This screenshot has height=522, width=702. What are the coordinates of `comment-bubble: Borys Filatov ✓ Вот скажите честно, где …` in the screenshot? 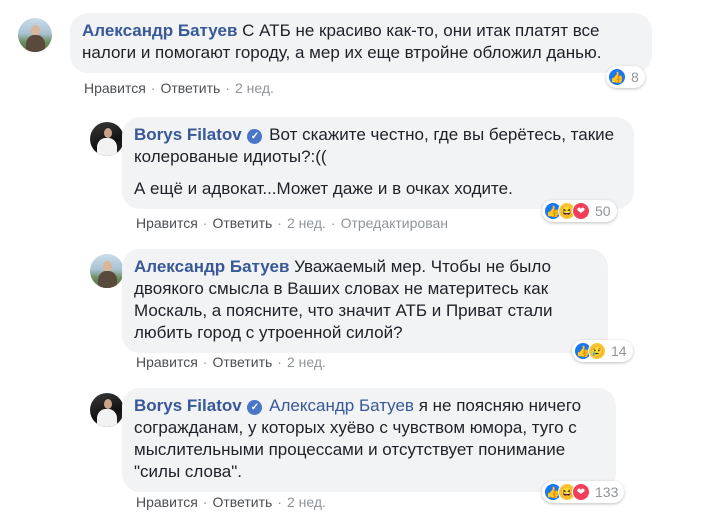 It's located at (378, 163).